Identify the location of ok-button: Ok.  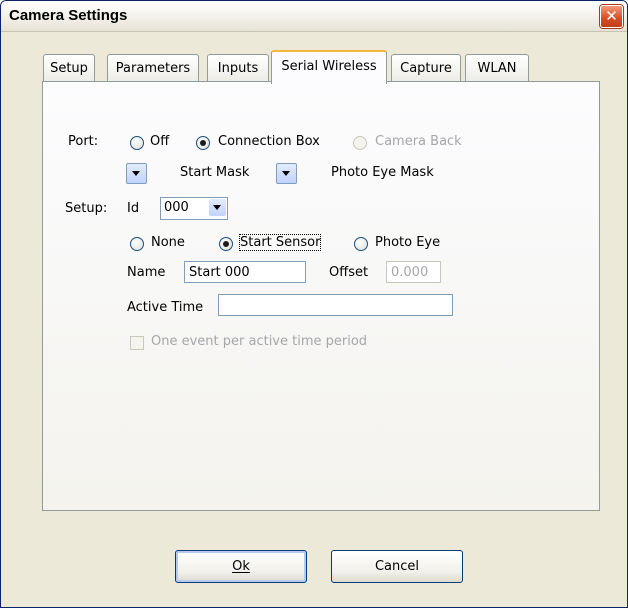
(241, 566).